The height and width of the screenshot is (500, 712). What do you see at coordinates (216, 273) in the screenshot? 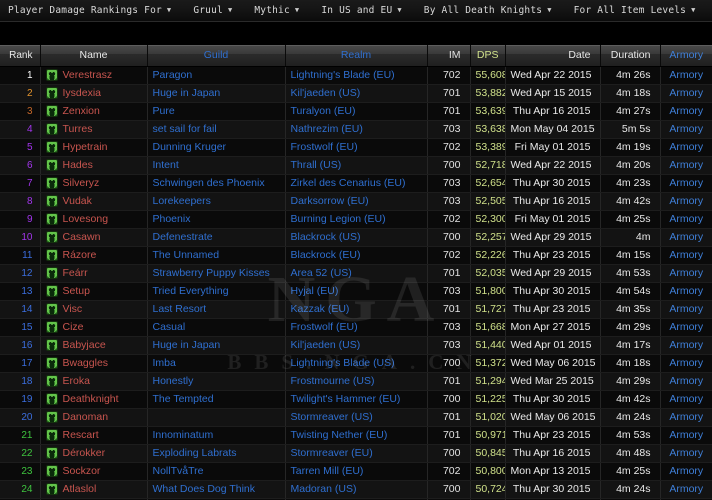
I see `cell-guild: Strawberry Puppy Kisses` at bounding box center [216, 273].